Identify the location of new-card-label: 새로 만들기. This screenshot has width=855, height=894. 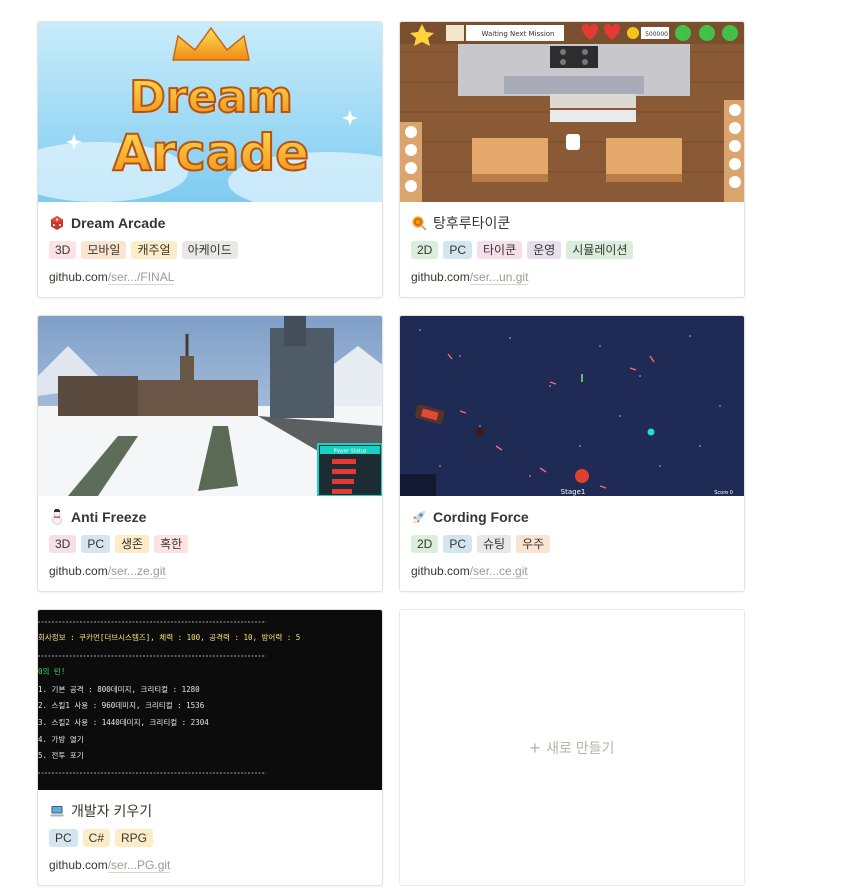
(580, 747).